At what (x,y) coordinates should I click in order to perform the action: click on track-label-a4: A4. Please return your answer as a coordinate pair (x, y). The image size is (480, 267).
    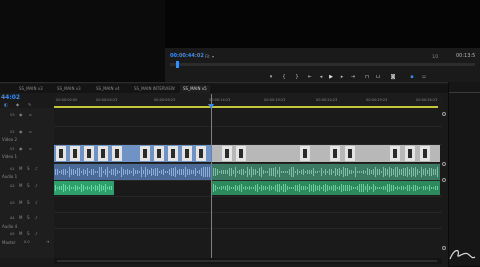
    Looking at the image, I should click on (12, 218).